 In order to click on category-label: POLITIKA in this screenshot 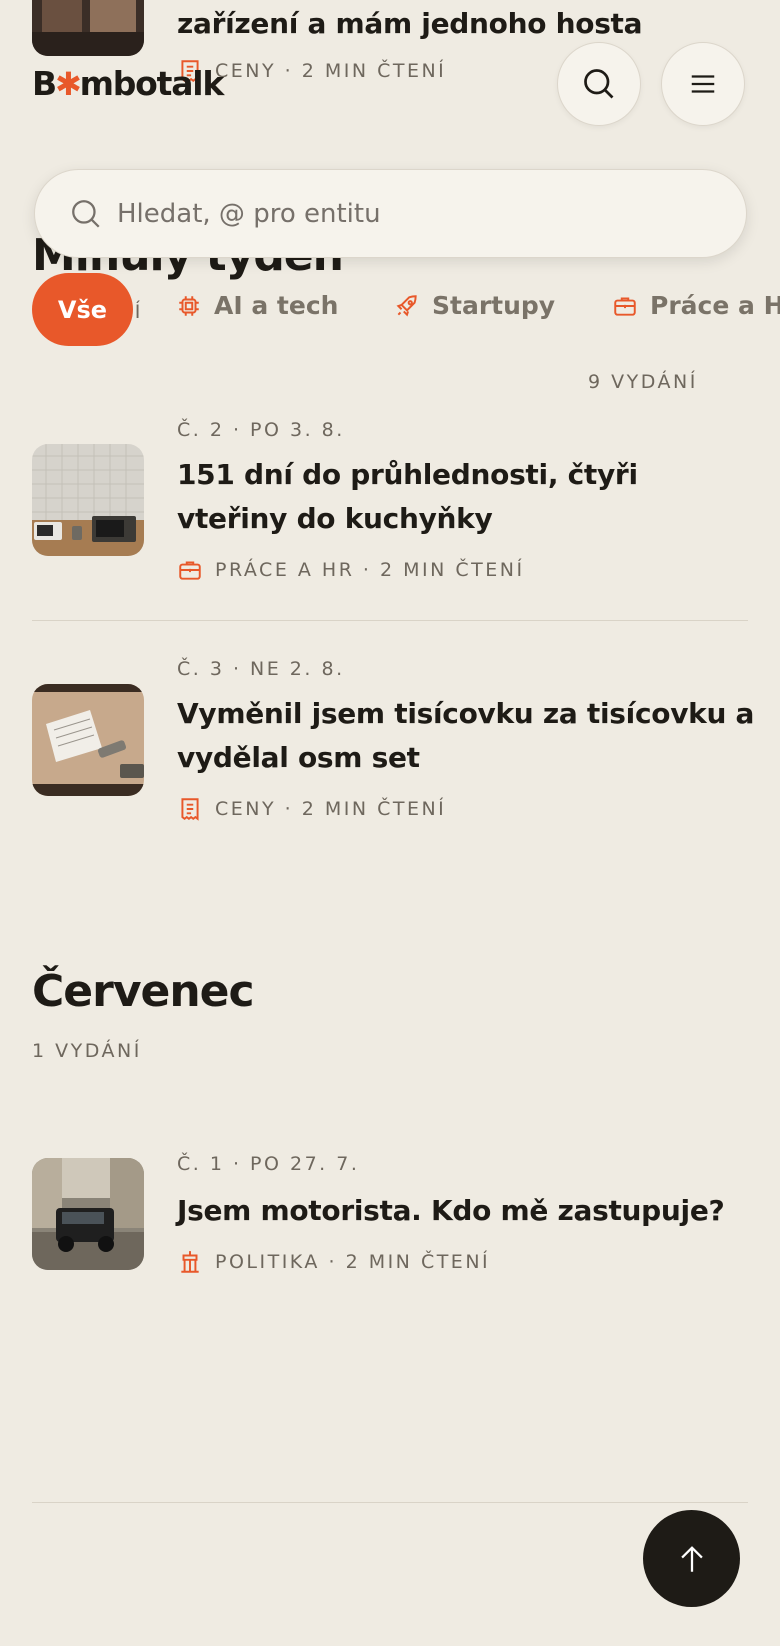, I will do `click(267, 1262)`.